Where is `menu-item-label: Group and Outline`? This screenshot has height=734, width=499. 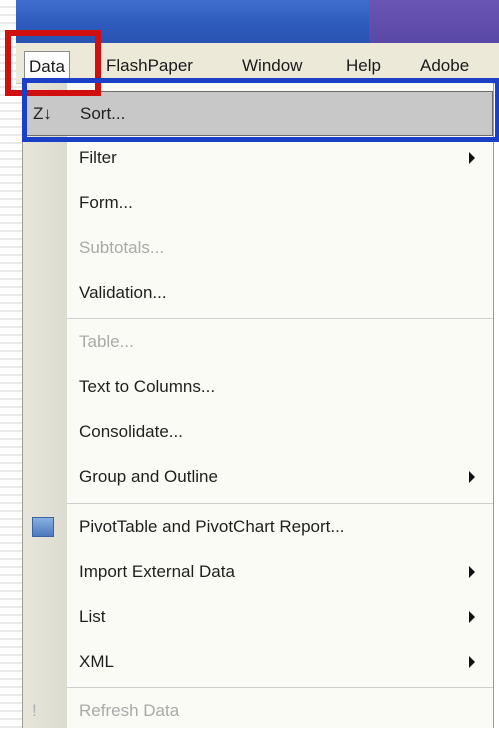 menu-item-label: Group and Outline is located at coordinates (148, 476).